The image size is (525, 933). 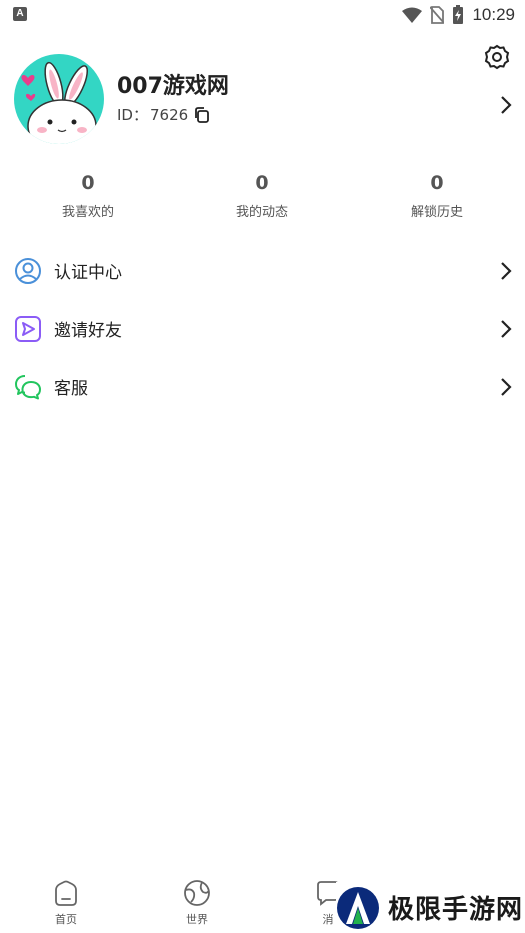 I want to click on stats-row: 0 我喜欢的 0 我的动态 0 解锁历史, so click(x=262, y=200).